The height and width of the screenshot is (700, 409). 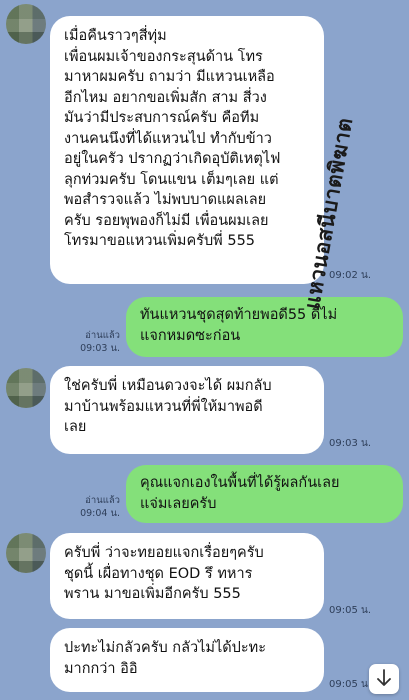 What do you see at coordinates (100, 513) in the screenshot?
I see `message-timestamp: 09:04 น.` at bounding box center [100, 513].